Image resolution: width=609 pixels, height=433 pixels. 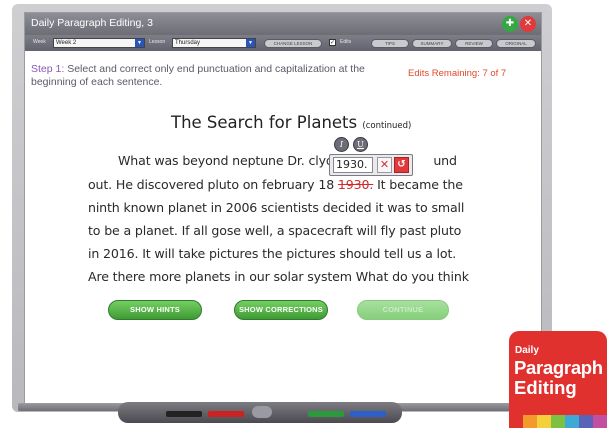 What do you see at coordinates (283, 24) in the screenshot?
I see `title-bar: Daily Paragraph Editing, 3 ✚ ✕` at bounding box center [283, 24].